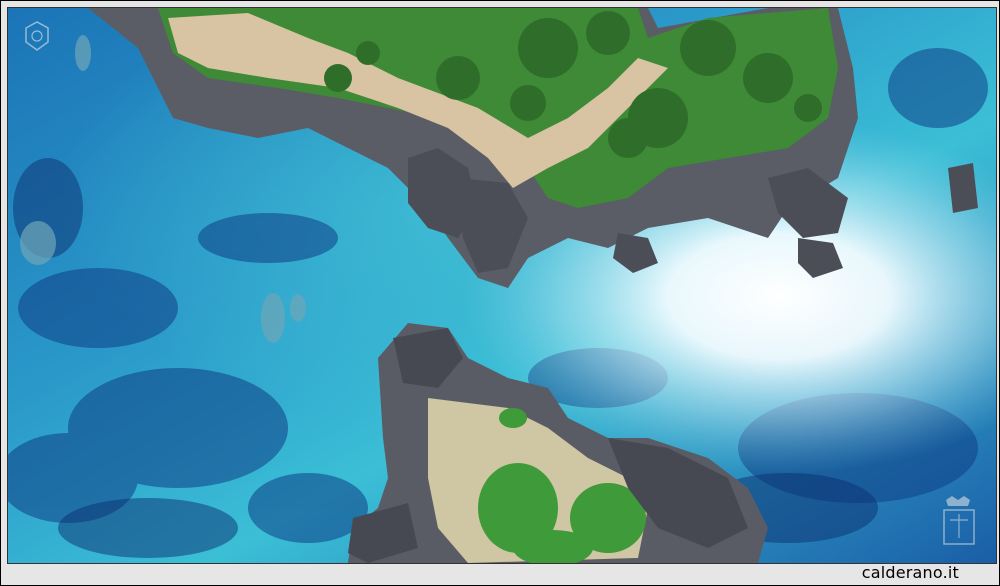 The width and height of the screenshot is (1000, 586). Describe the element at coordinates (501, 573) in the screenshot. I see `caption-bar: calderano.it` at that location.